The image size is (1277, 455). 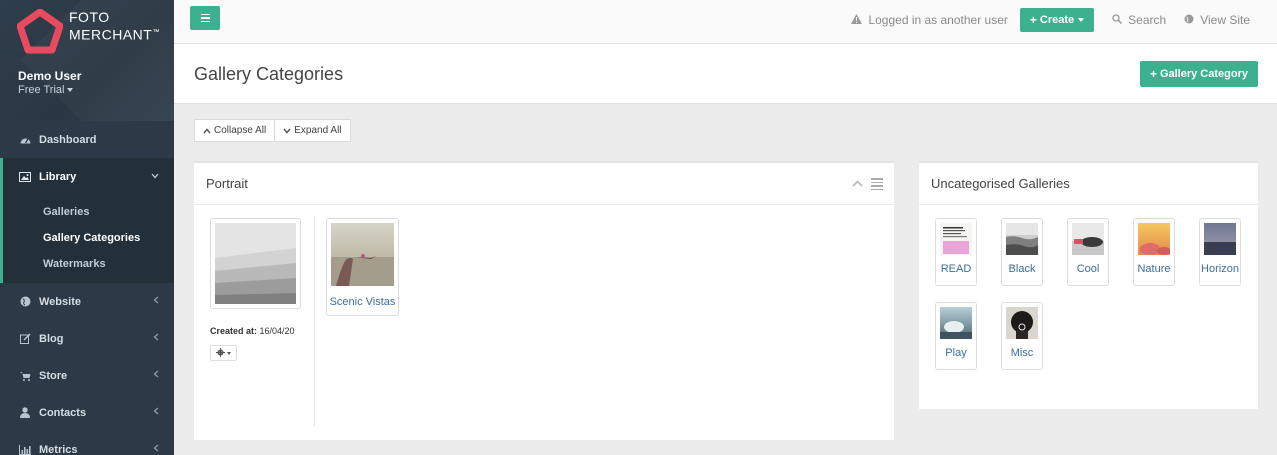 I want to click on brand-wordmark: FOTO MERCHANT™, so click(x=114, y=26).